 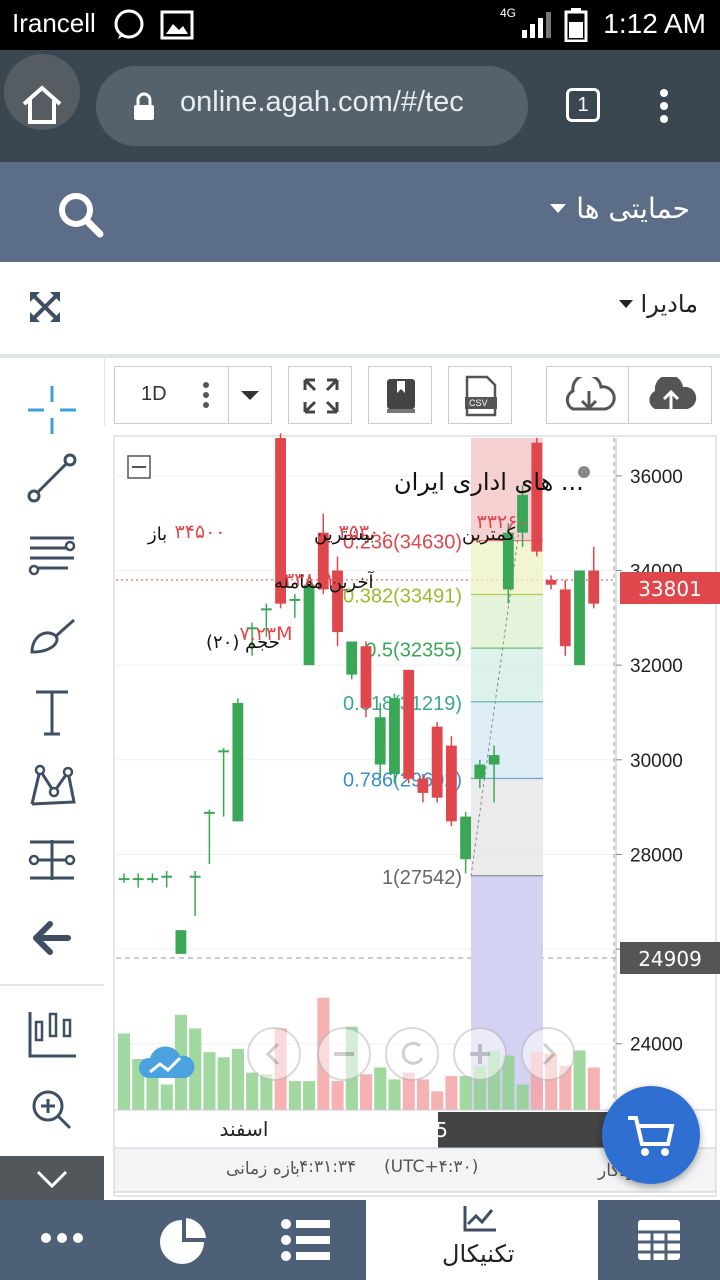 I want to click on save-layout-button, so click(x=670, y=395).